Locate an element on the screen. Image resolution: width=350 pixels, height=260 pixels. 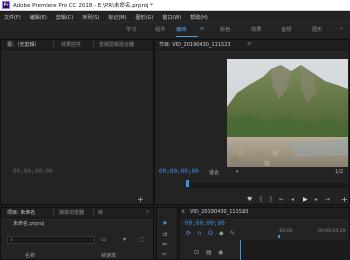
project-search-input: ⌕ is located at coordinates (51, 240).